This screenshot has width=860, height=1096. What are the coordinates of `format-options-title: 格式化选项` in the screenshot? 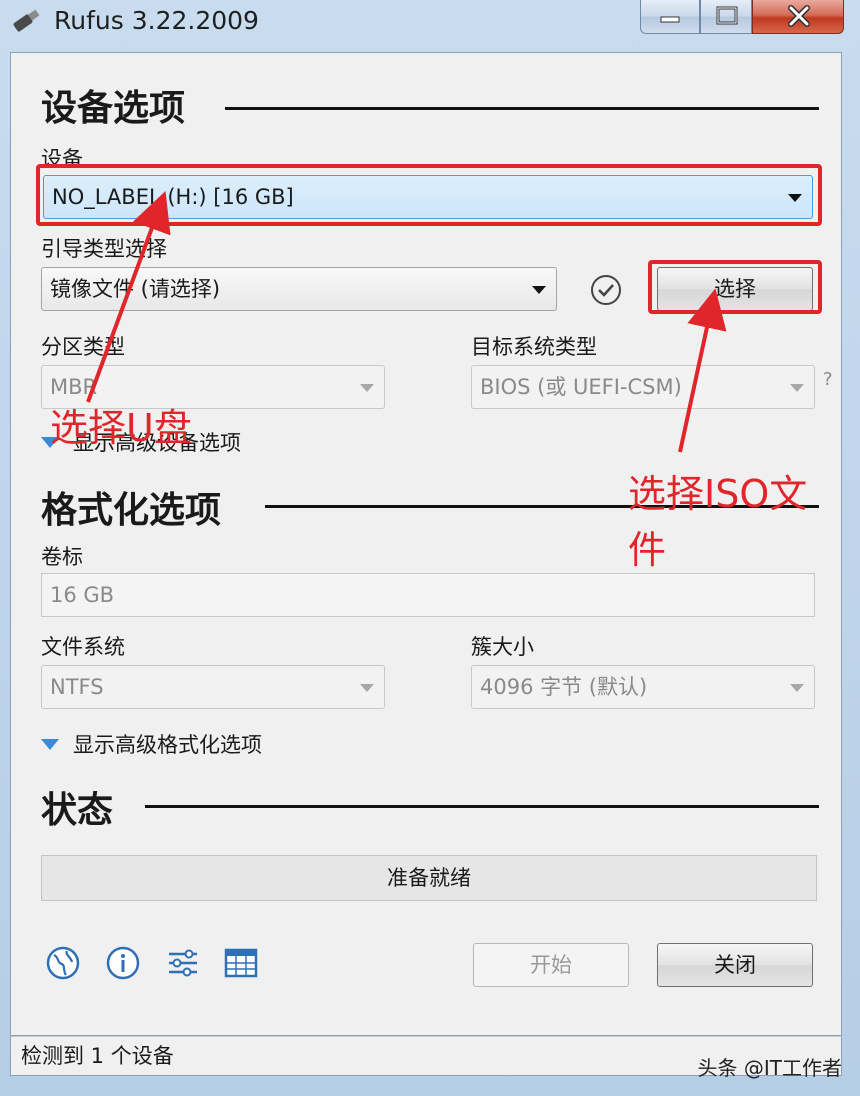 It's located at (131, 510).